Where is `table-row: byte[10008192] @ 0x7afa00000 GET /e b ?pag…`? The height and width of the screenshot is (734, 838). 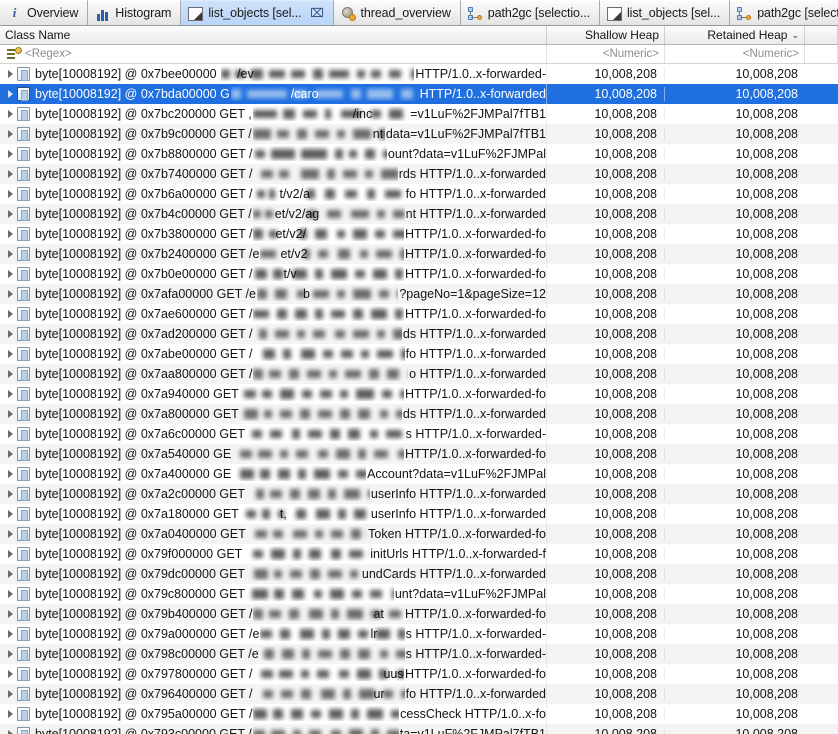
table-row: byte[10008192] @ 0x7afa00000 GET /e b ?pag… is located at coordinates (419, 293).